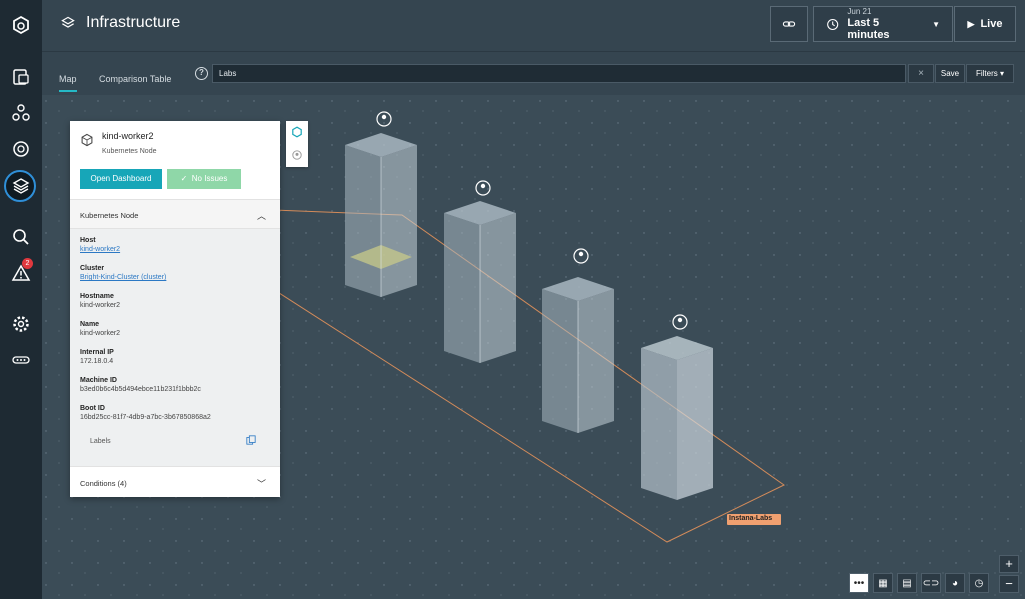  What do you see at coordinates (297, 132) in the screenshot?
I see `node-layer-icon` at bounding box center [297, 132].